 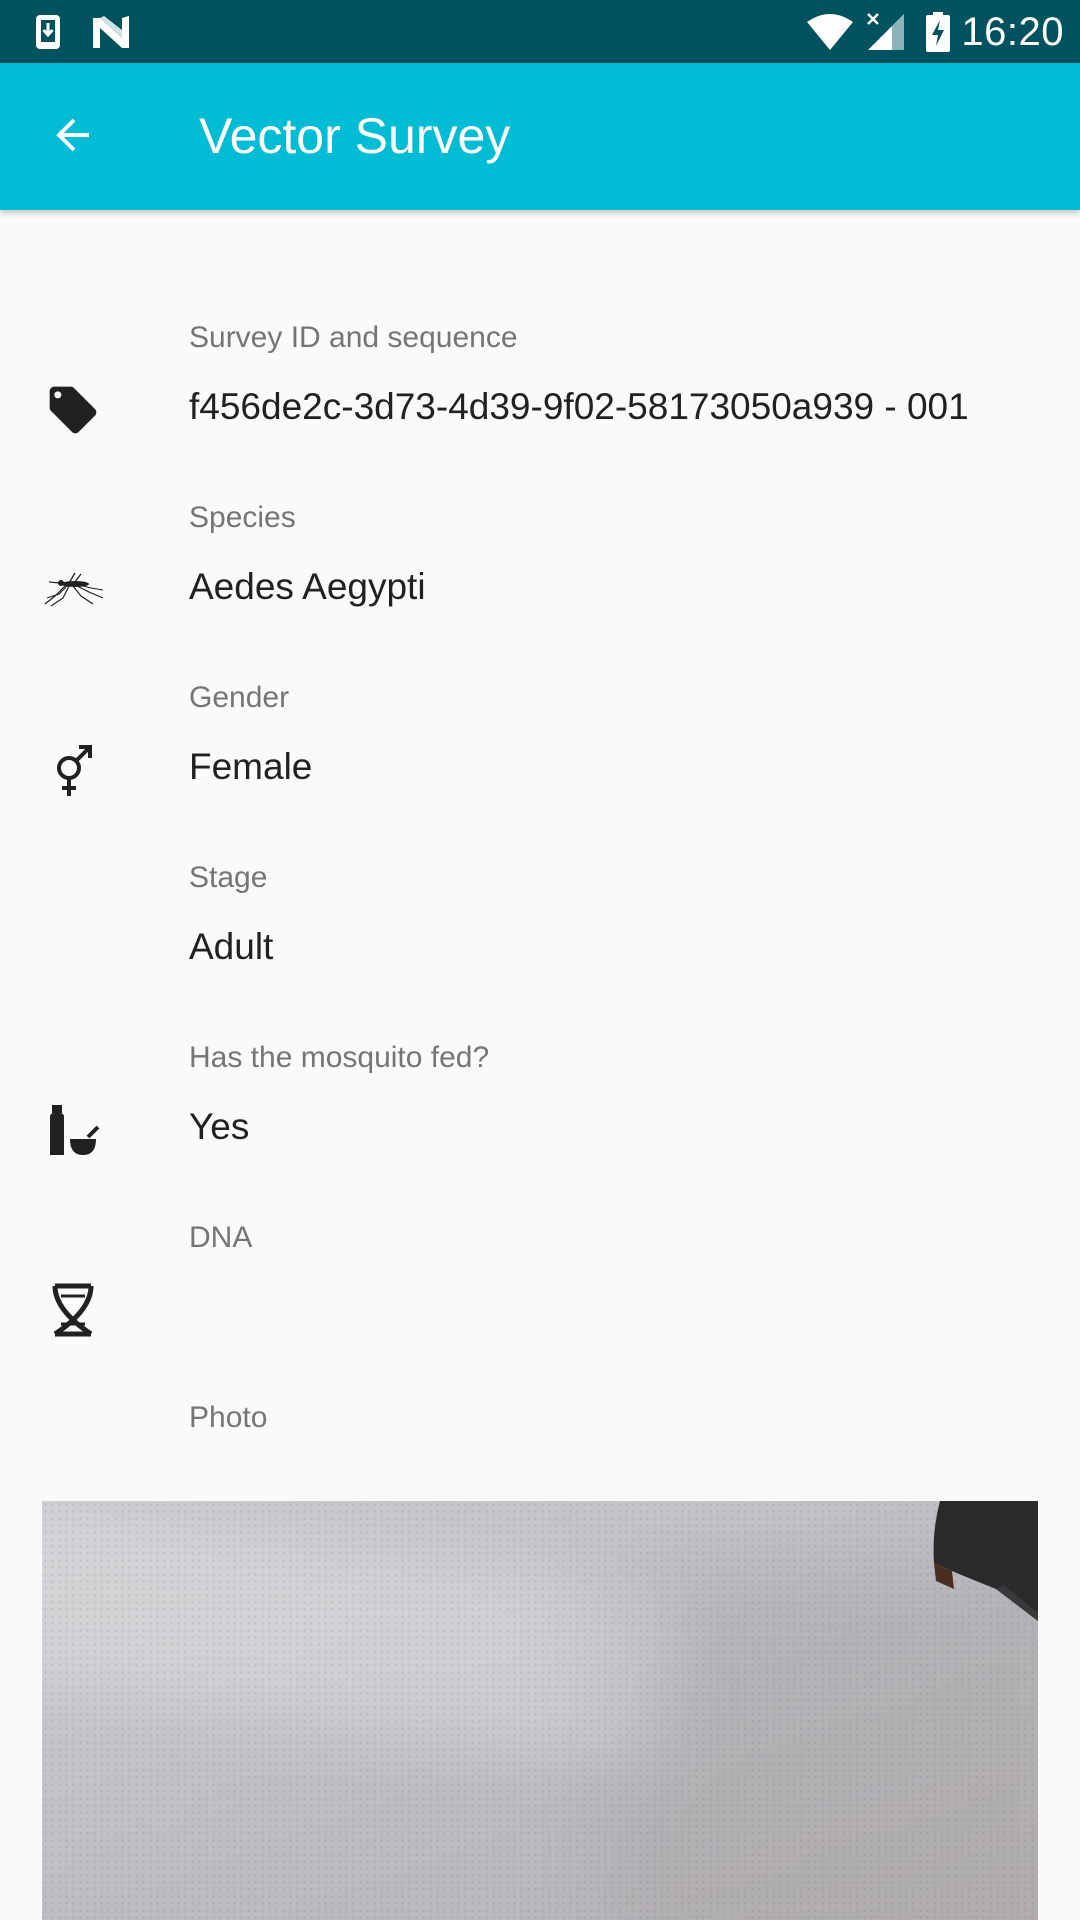 What do you see at coordinates (219, 1126) in the screenshot?
I see `fed-value: Yes` at bounding box center [219, 1126].